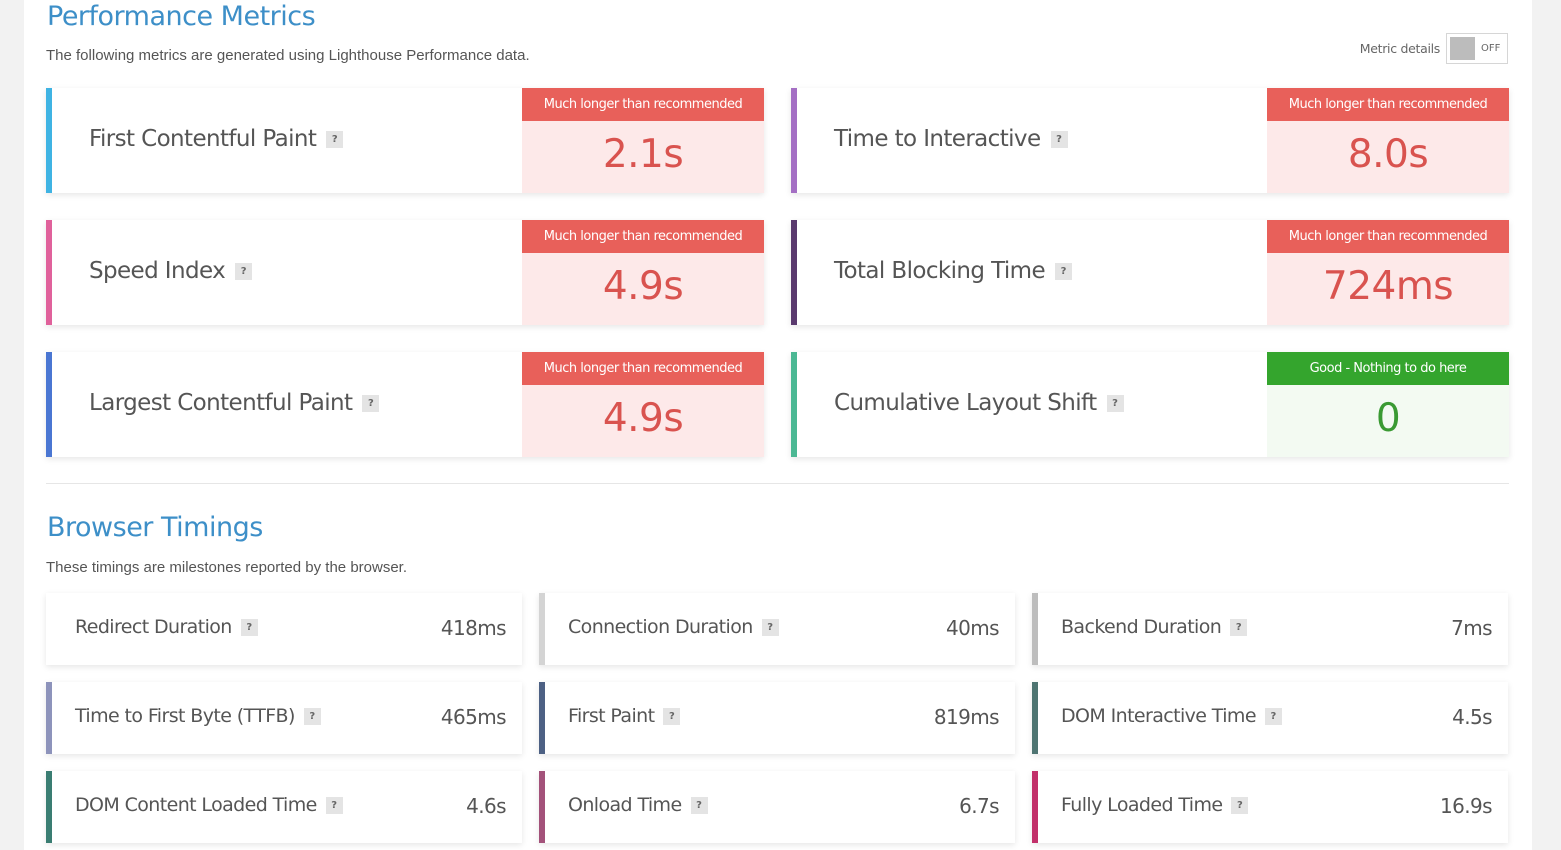 The height and width of the screenshot is (850, 1561). I want to click on metric-name: First Contentful Paint?, so click(216, 139).